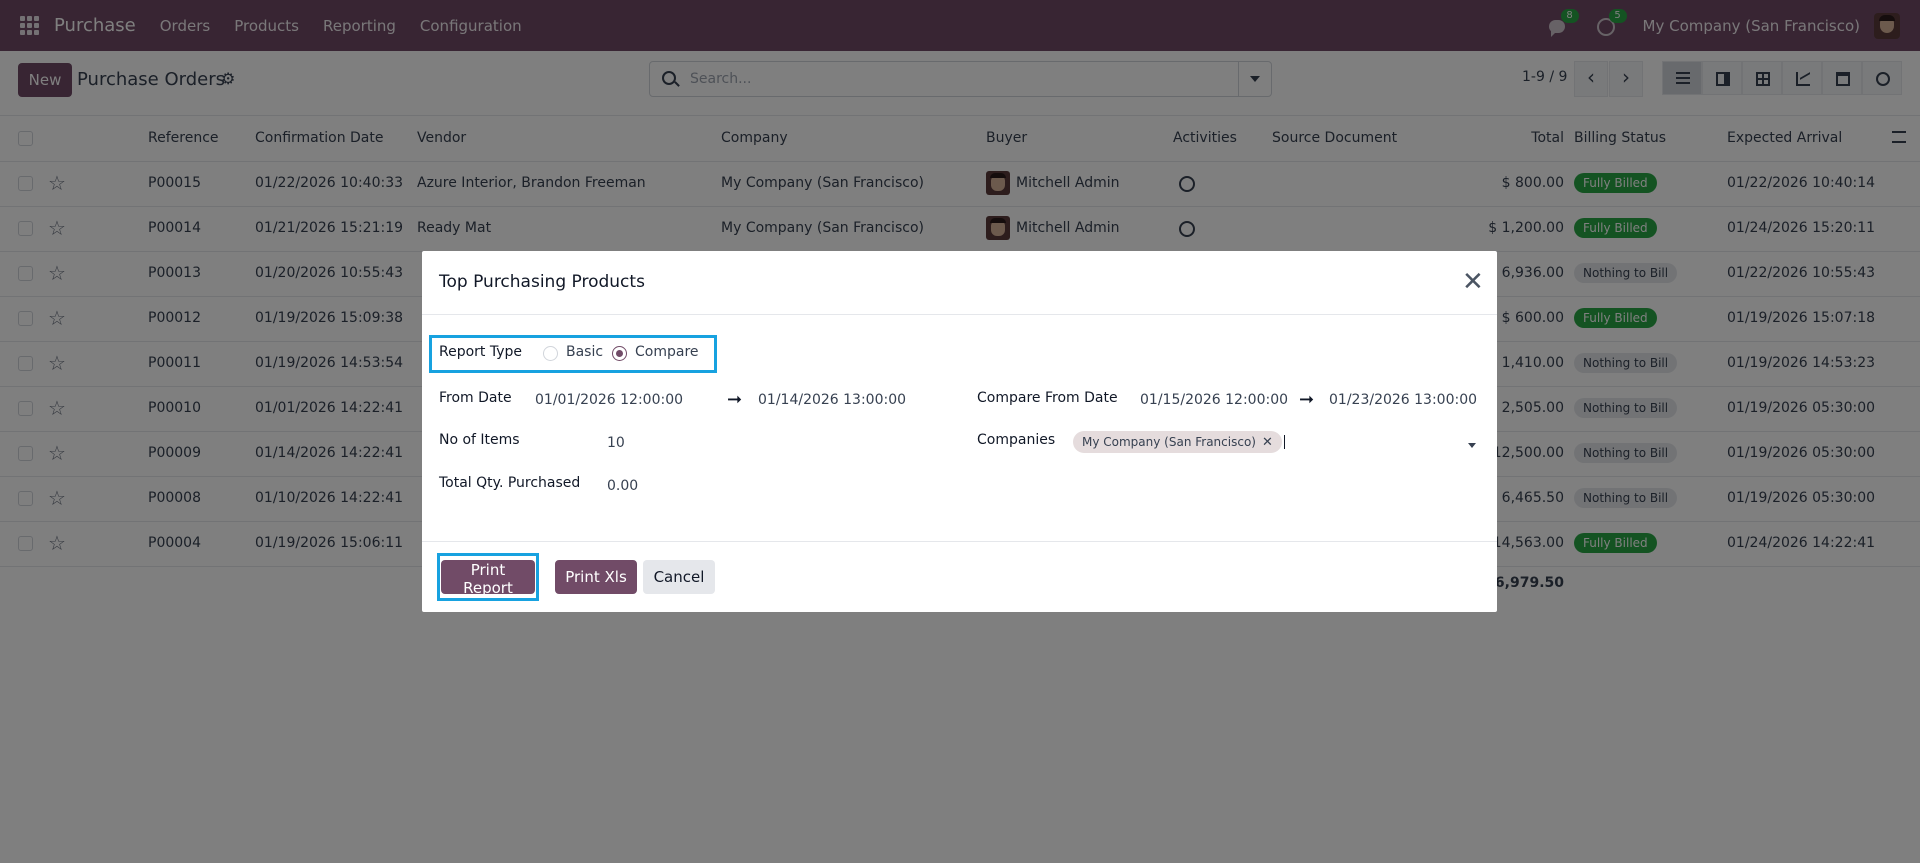  I want to click on print-report-button: Print Report, so click(488, 578).